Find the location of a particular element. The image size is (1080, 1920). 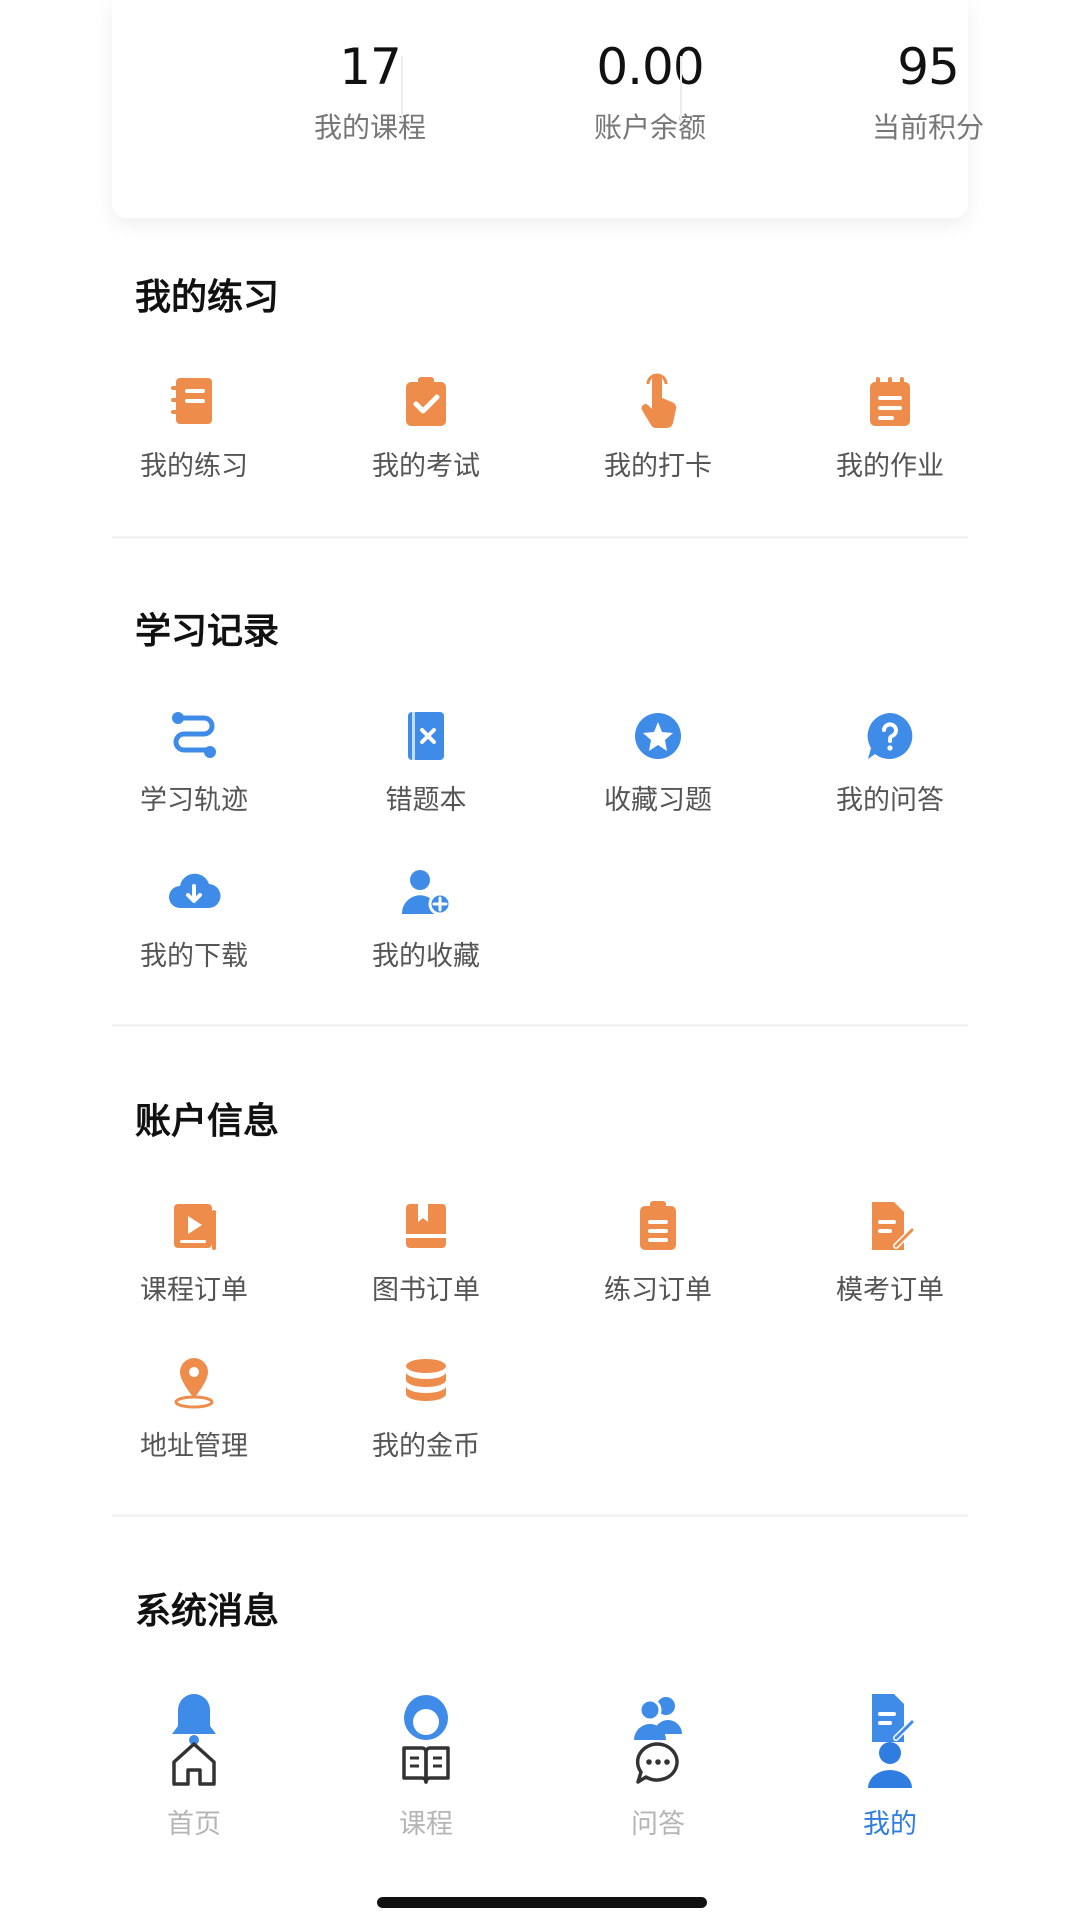

grid-item-my-favorites: 我的收藏 is located at coordinates (426, 922).